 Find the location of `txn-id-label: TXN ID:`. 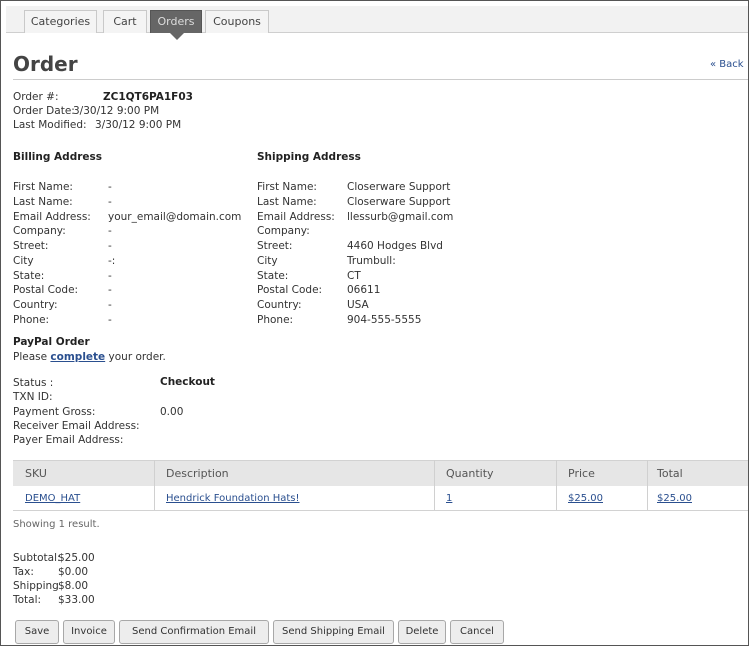

txn-id-label: TXN ID: is located at coordinates (33, 397).